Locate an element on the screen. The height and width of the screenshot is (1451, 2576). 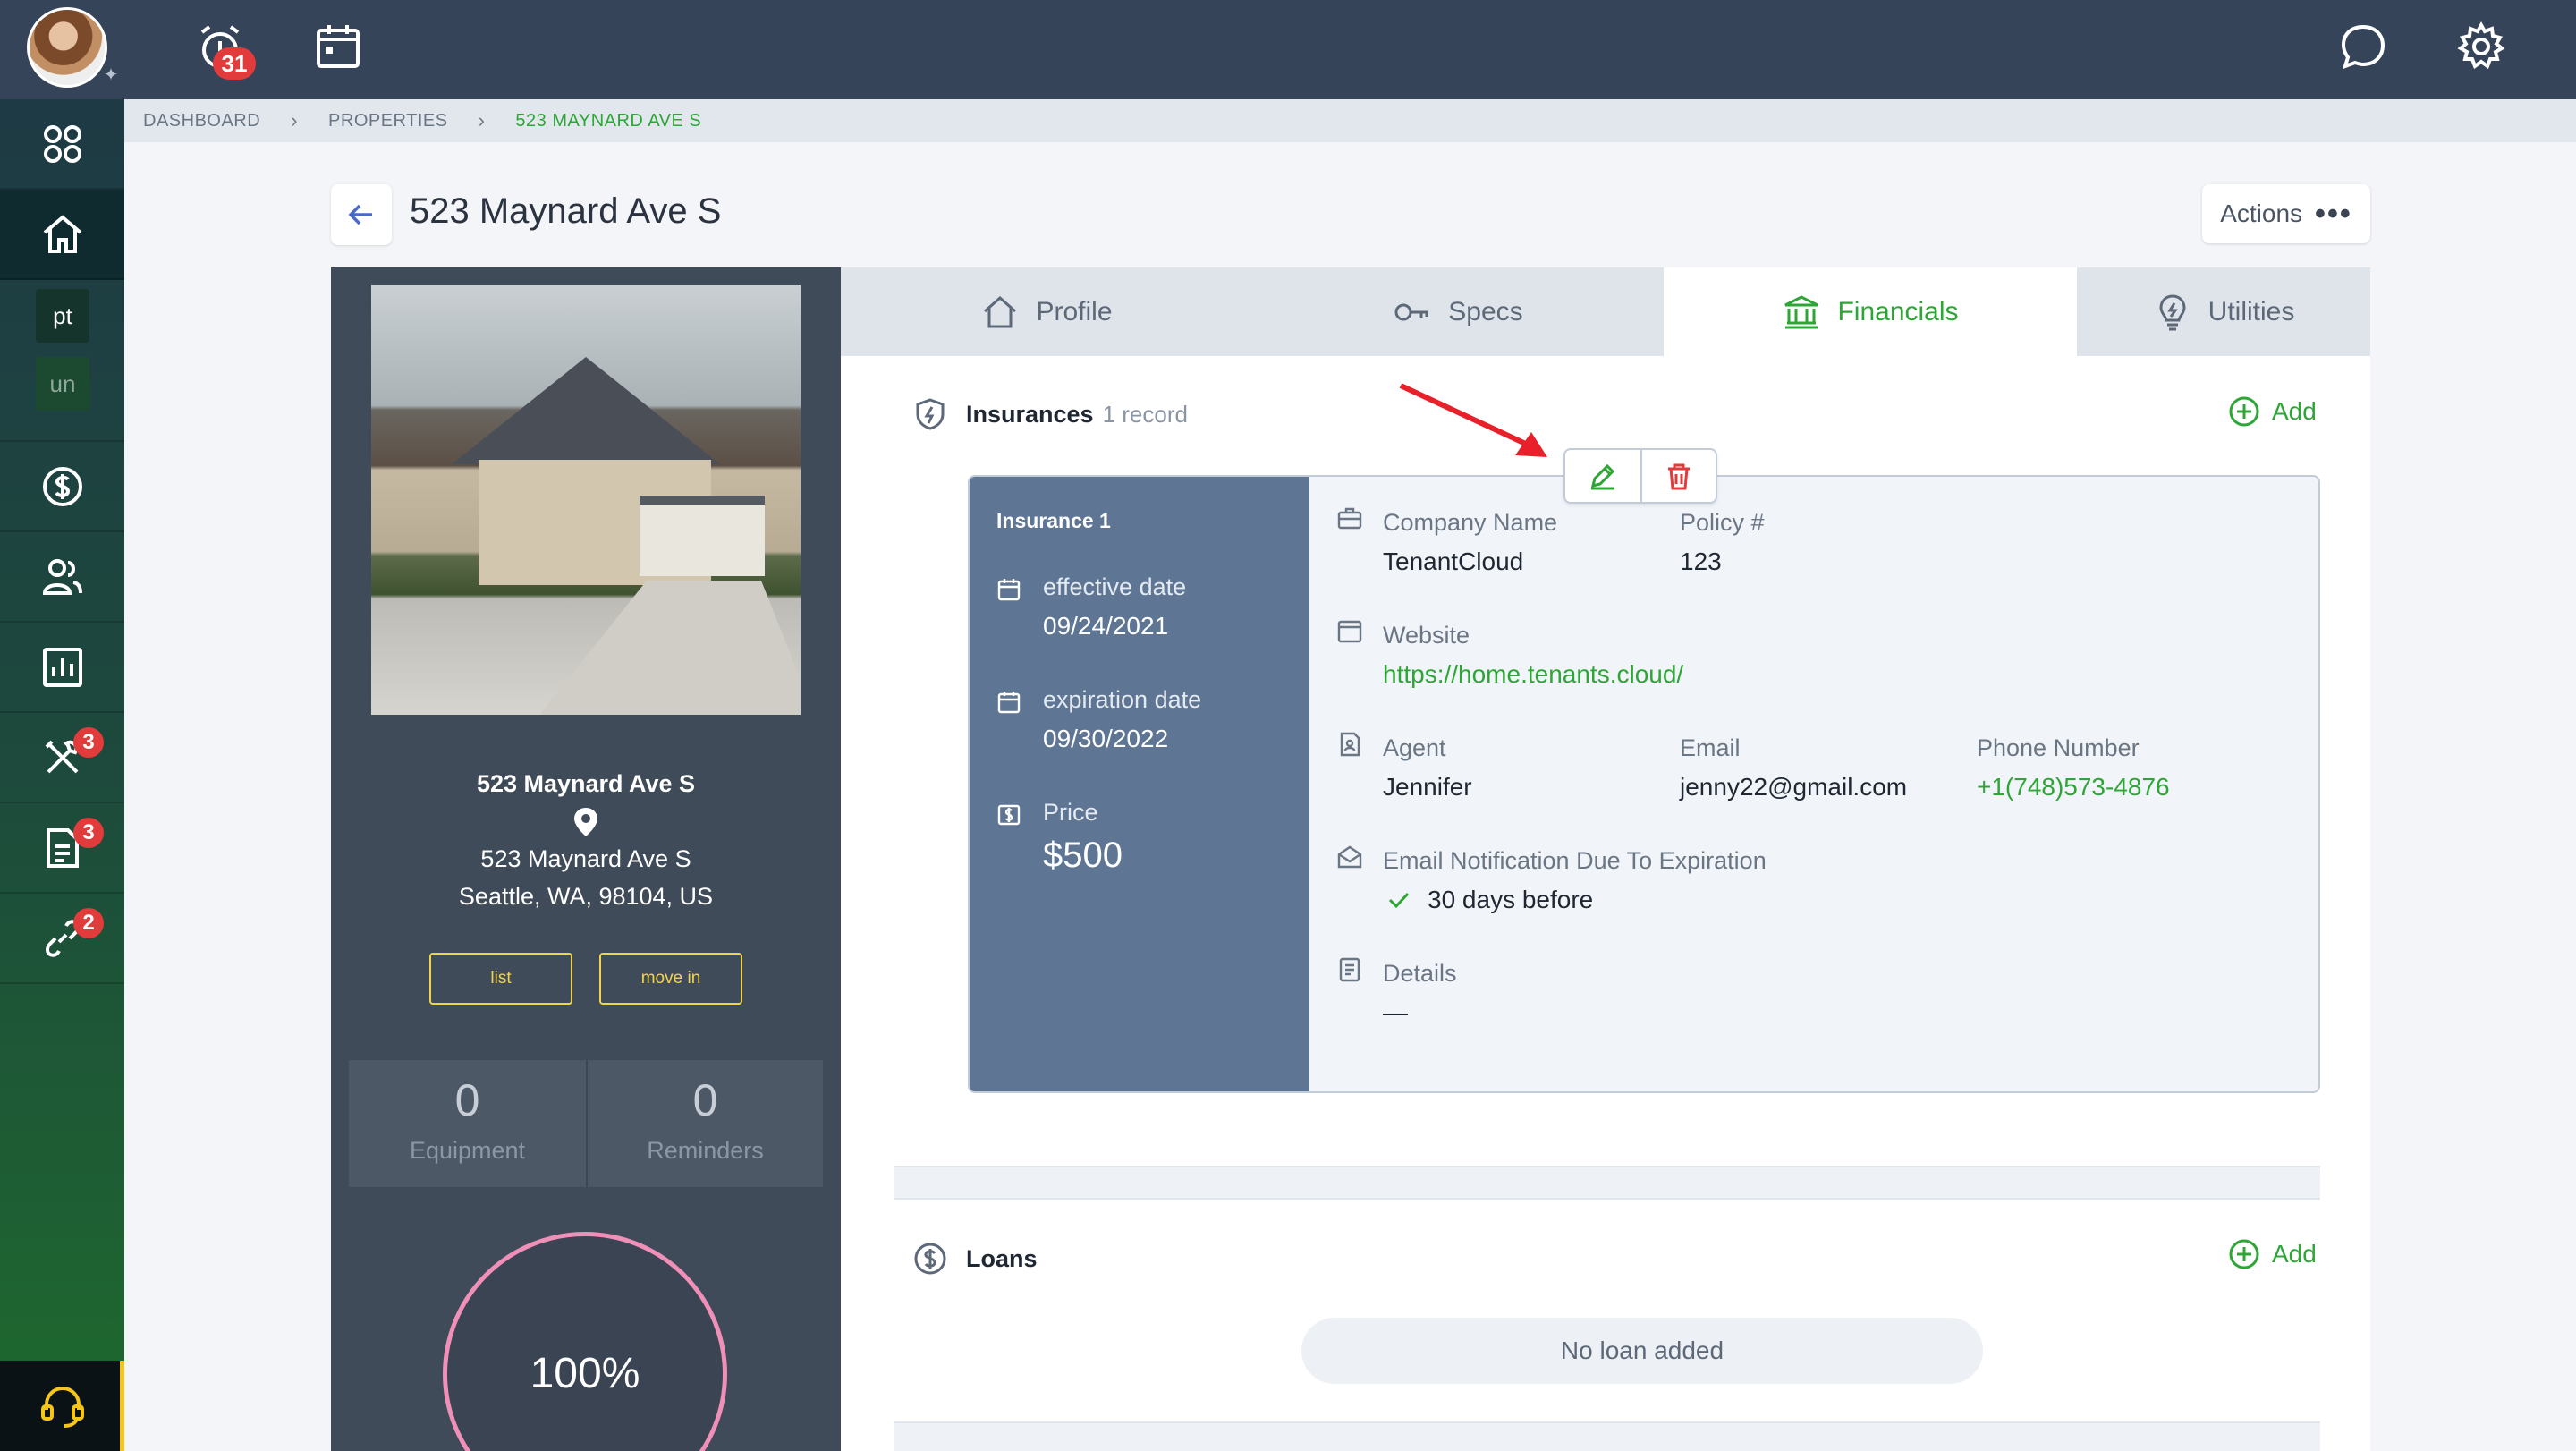
delete-insurance-button is located at coordinates (1678, 476).